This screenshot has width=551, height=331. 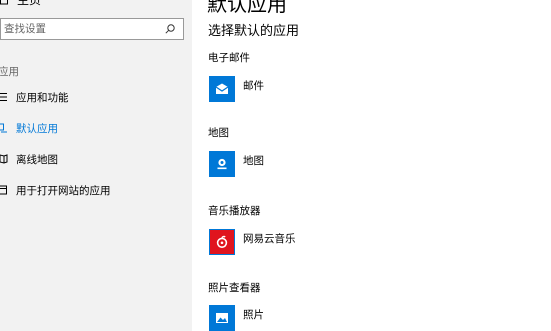 I want to click on category-label-photos: 照片查看器, so click(x=234, y=288).